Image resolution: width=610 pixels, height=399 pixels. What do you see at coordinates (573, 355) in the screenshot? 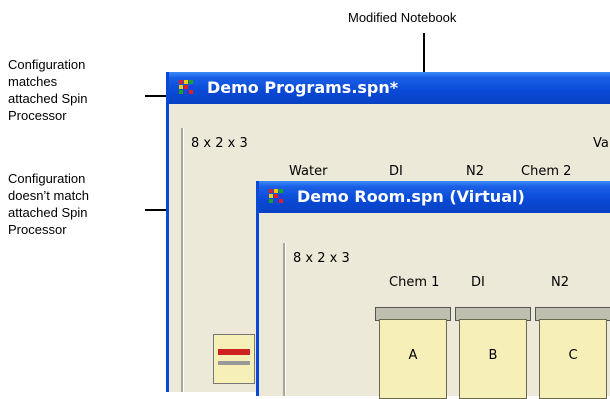
I see `bowl-label: C` at bounding box center [573, 355].